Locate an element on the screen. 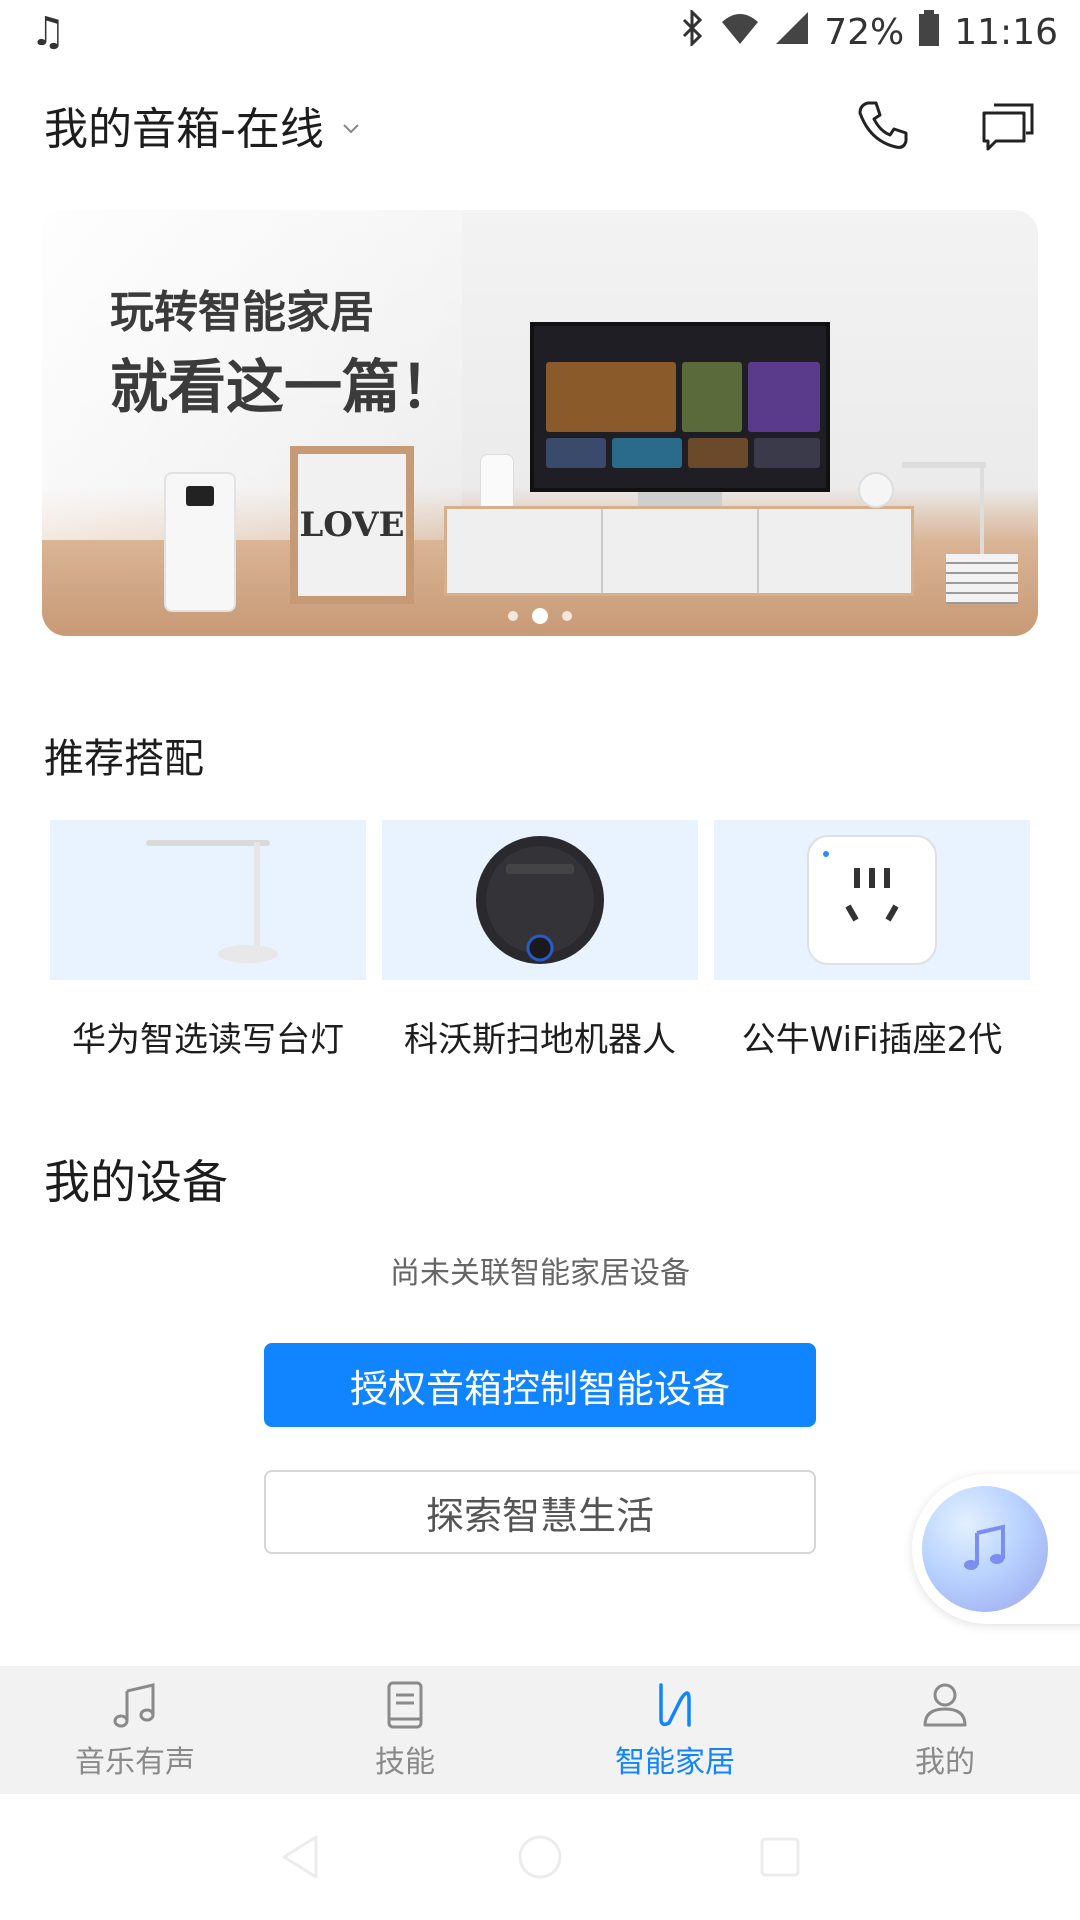 The image size is (1080, 1920). recommend-item-robot-vacuum: 科沃斯扫地机器人 is located at coordinates (540, 940).